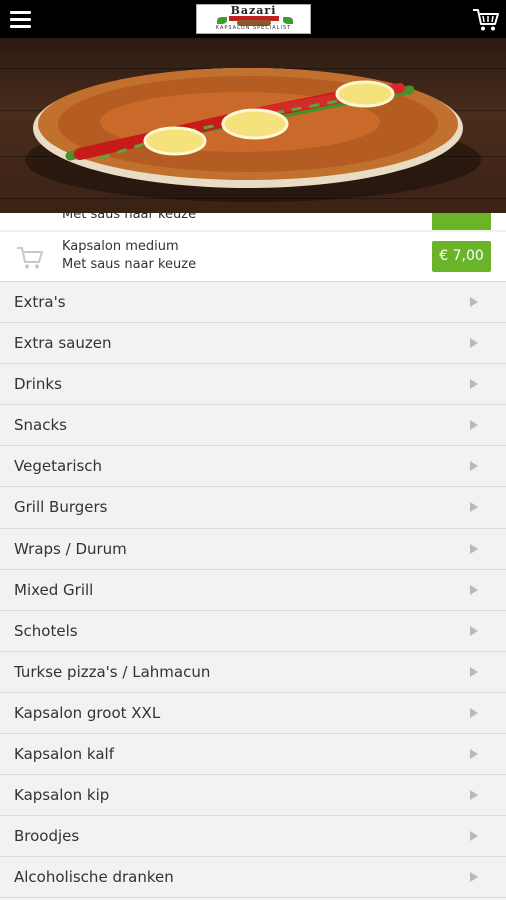  Describe the element at coordinates (70, 548) in the screenshot. I see `category-label: Wraps / Durum` at that location.